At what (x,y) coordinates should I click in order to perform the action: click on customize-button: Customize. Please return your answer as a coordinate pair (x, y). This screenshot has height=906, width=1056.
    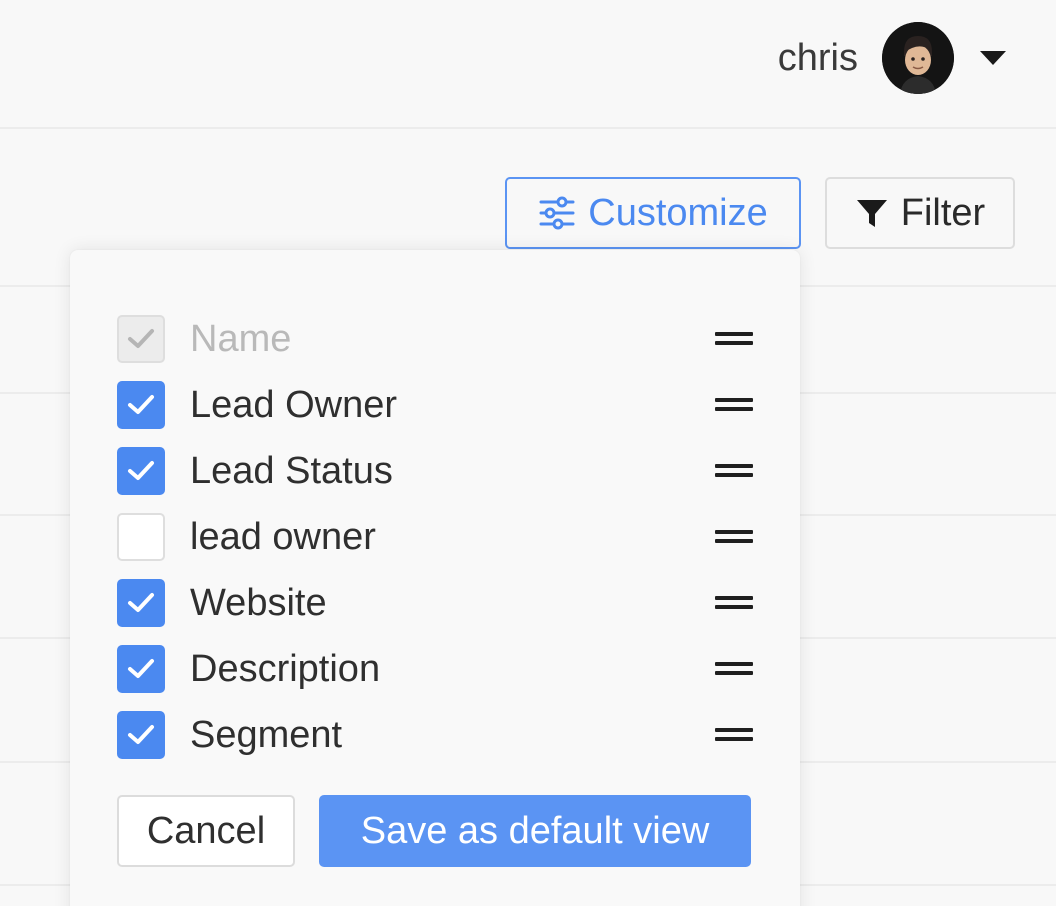
    Looking at the image, I should click on (653, 213).